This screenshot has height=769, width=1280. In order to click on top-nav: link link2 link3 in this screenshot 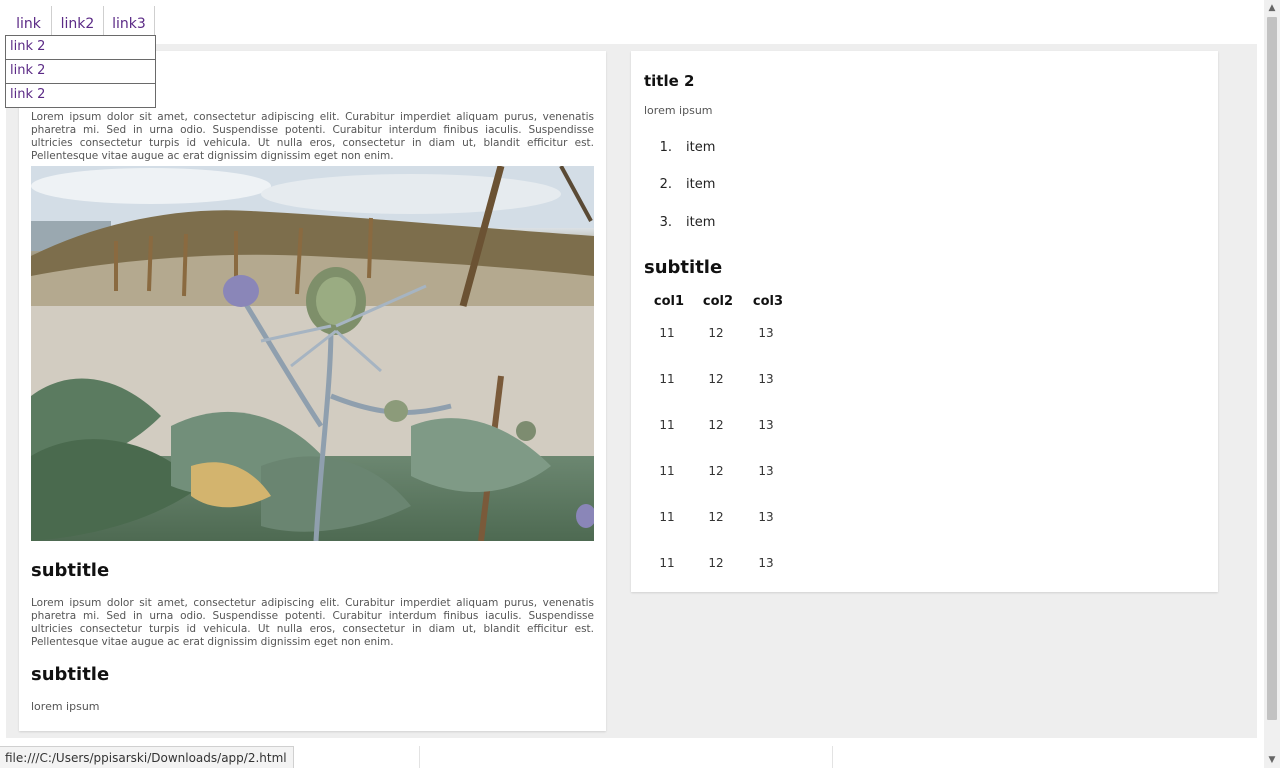, I will do `click(632, 22)`.